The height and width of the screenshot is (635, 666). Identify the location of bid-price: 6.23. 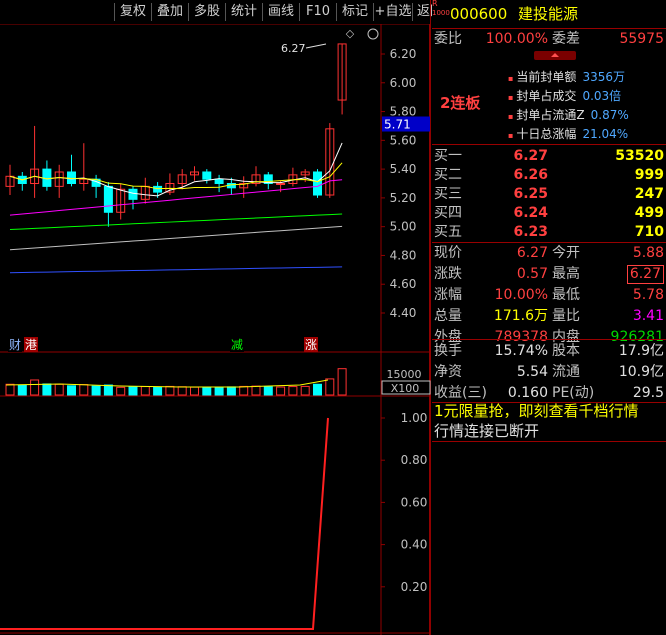
(530, 232).